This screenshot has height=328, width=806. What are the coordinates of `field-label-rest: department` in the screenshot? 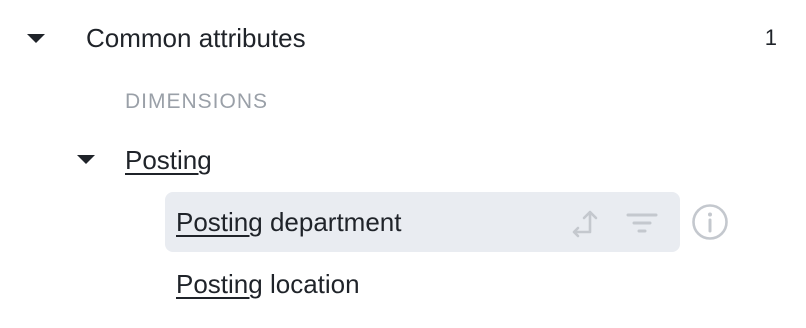 It's located at (332, 222).